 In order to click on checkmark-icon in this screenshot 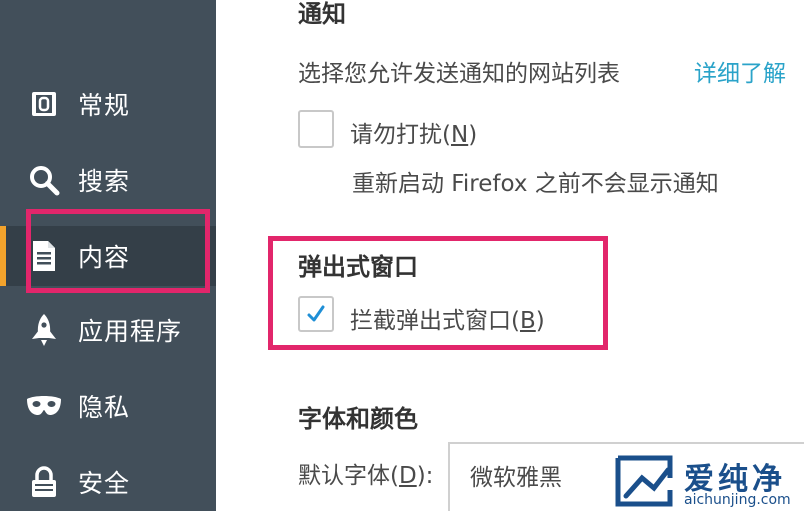, I will do `click(316, 314)`.